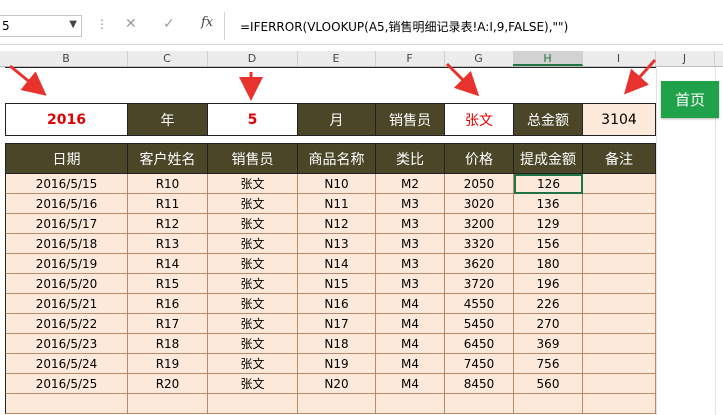  Describe the element at coordinates (548, 304) in the screenshot. I see `table-cell: 226` at that location.